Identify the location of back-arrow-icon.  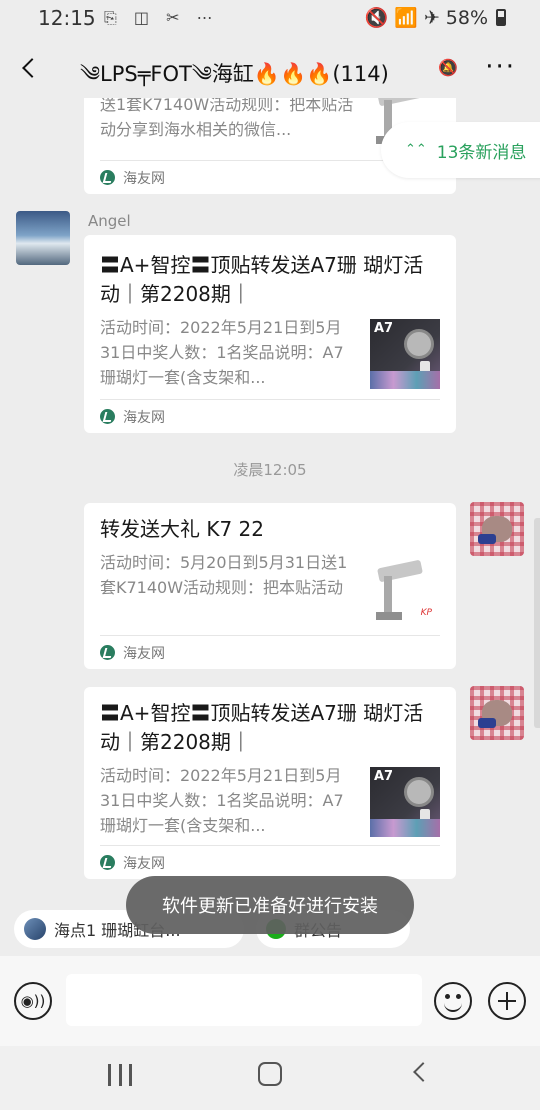
(32, 68).